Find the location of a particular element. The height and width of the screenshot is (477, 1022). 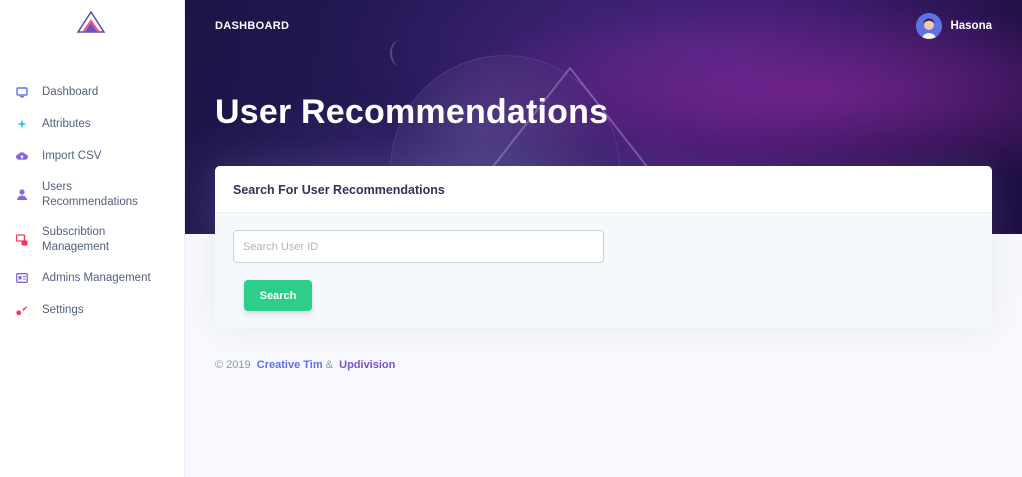

search-button: Search is located at coordinates (278, 295).